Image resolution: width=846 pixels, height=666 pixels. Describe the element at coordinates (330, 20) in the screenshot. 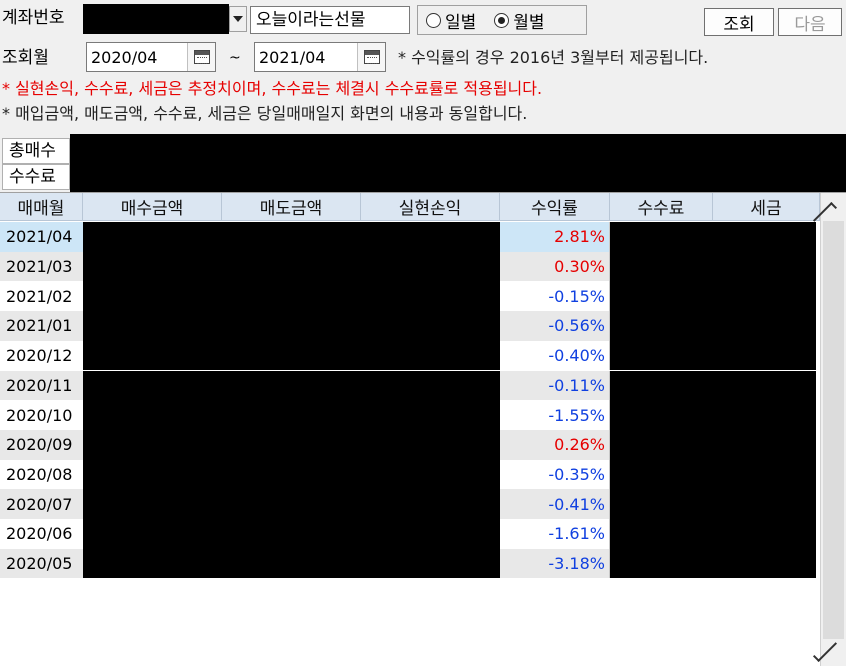

I see `account-name-field: 오늘이라는선물` at that location.